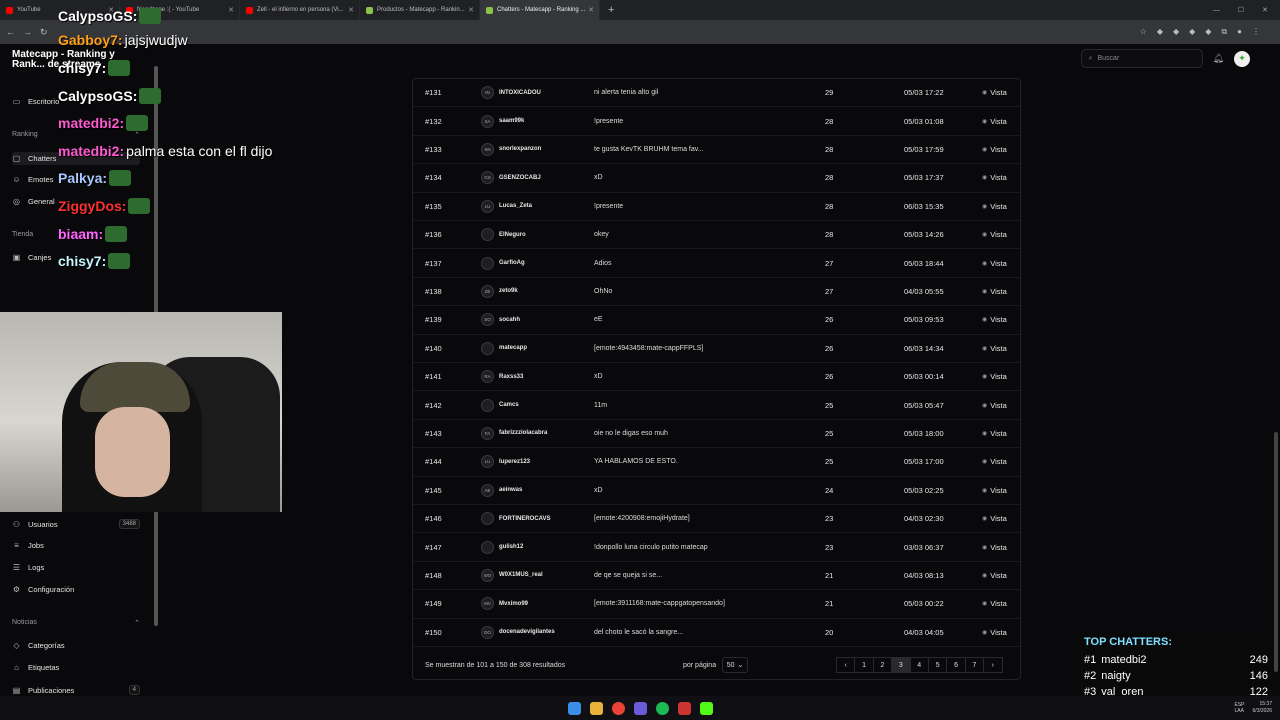  I want to click on prev-page-button: ‹, so click(846, 665).